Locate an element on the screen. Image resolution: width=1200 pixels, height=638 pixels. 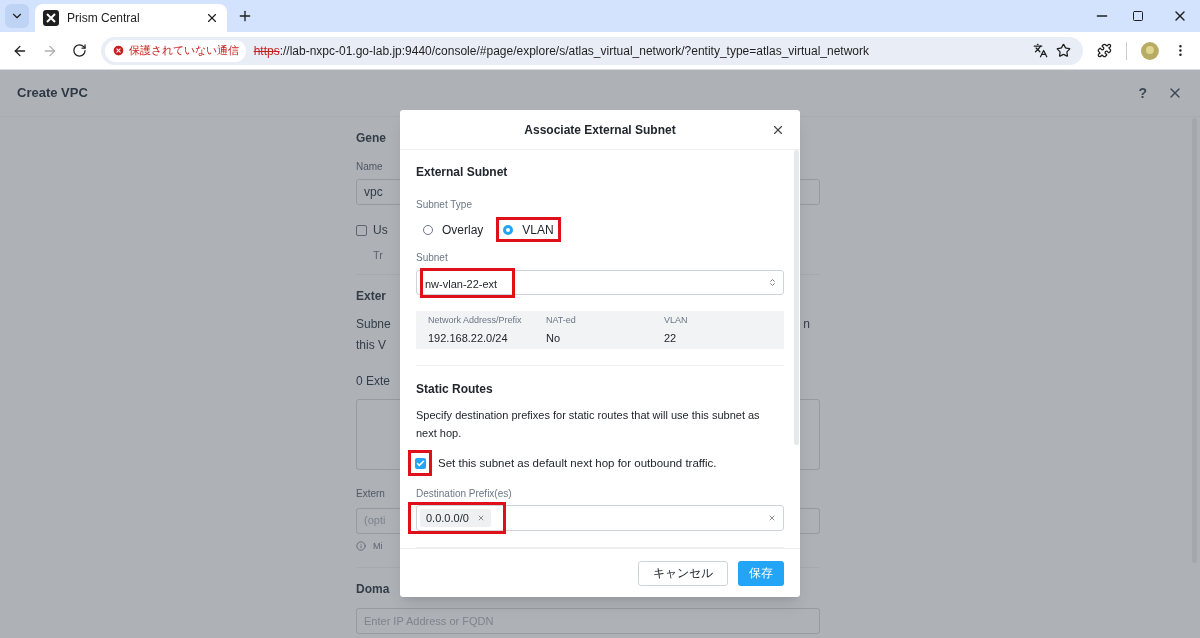
scrollbar-thumb is located at coordinates (796, 297).